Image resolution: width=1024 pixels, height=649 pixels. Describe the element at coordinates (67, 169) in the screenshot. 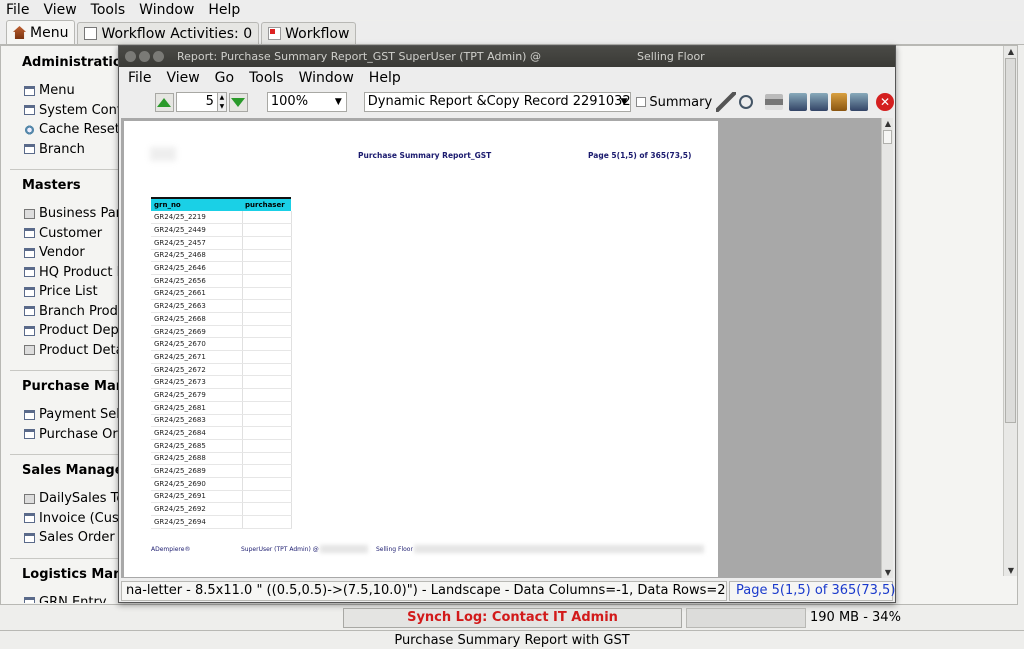

I see `divider` at that location.